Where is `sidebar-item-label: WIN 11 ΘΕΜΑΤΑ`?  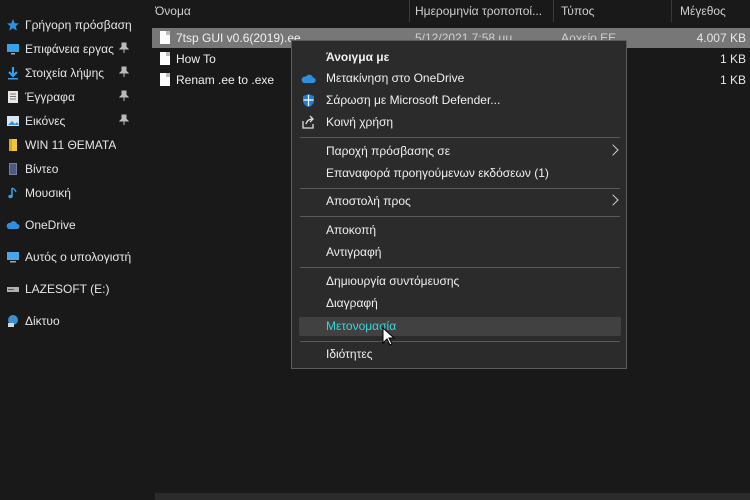 sidebar-item-label: WIN 11 ΘΕΜΑΤΑ is located at coordinates (71, 145).